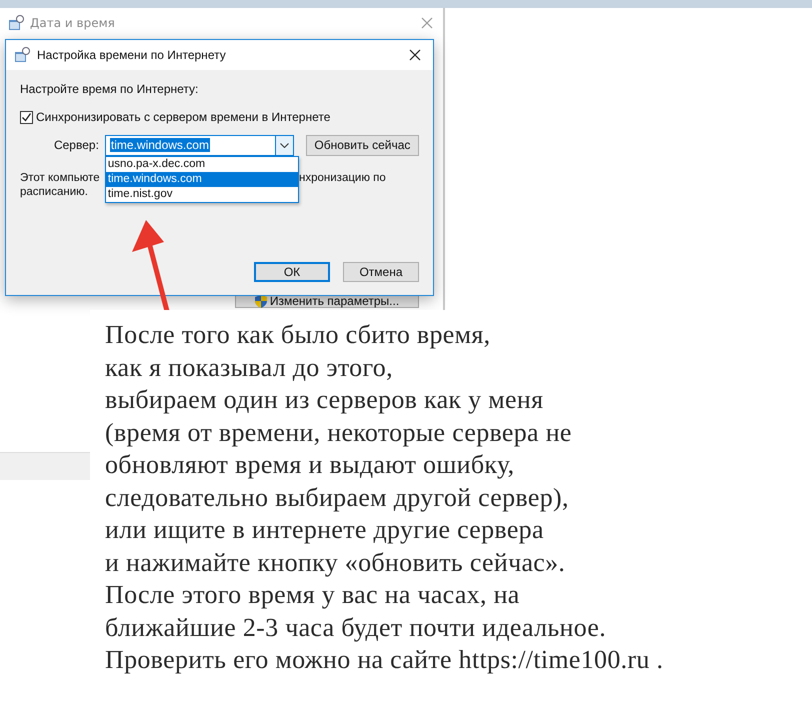  Describe the element at coordinates (202, 179) in the screenshot. I see `dropdown-option: time.windows.com` at that location.